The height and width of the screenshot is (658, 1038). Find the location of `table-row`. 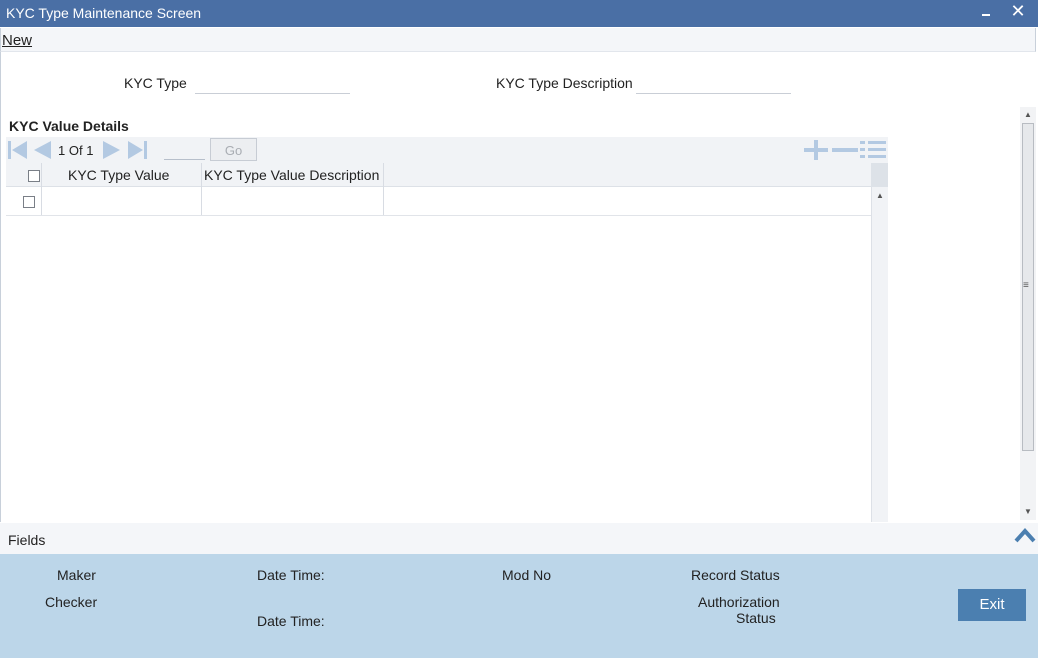

table-row is located at coordinates (438, 201).